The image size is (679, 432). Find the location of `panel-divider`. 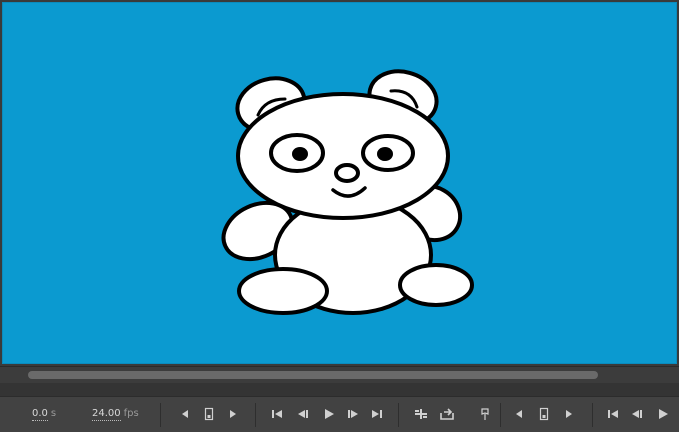

panel-divider is located at coordinates (339, 389).